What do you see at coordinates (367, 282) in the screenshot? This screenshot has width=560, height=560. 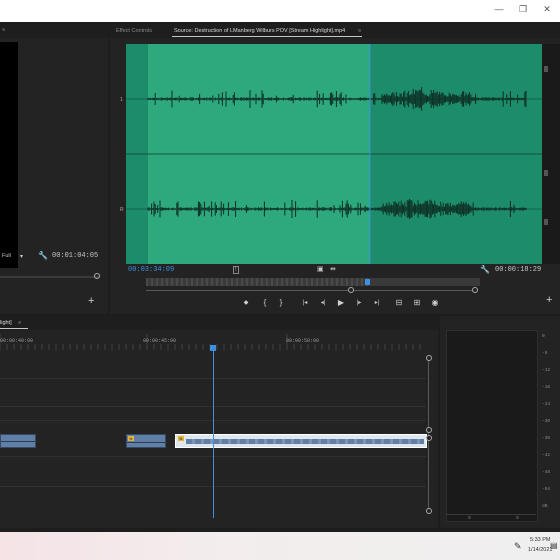 I see `source-scrub-playhead` at bounding box center [367, 282].